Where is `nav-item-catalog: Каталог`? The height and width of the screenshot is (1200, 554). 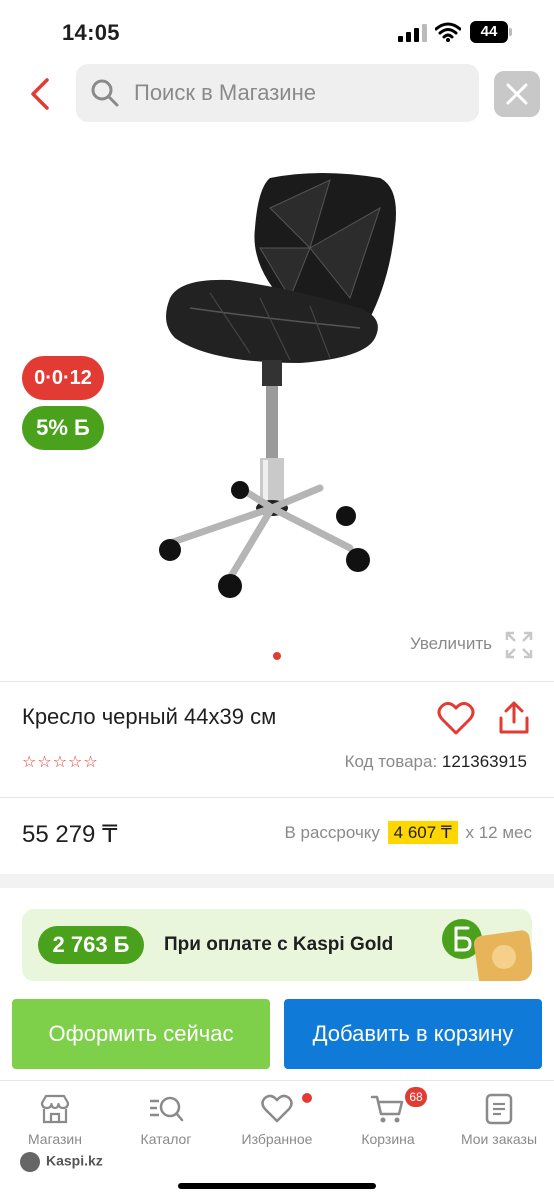
nav-item-catalog: Каталог is located at coordinates (166, 1128).